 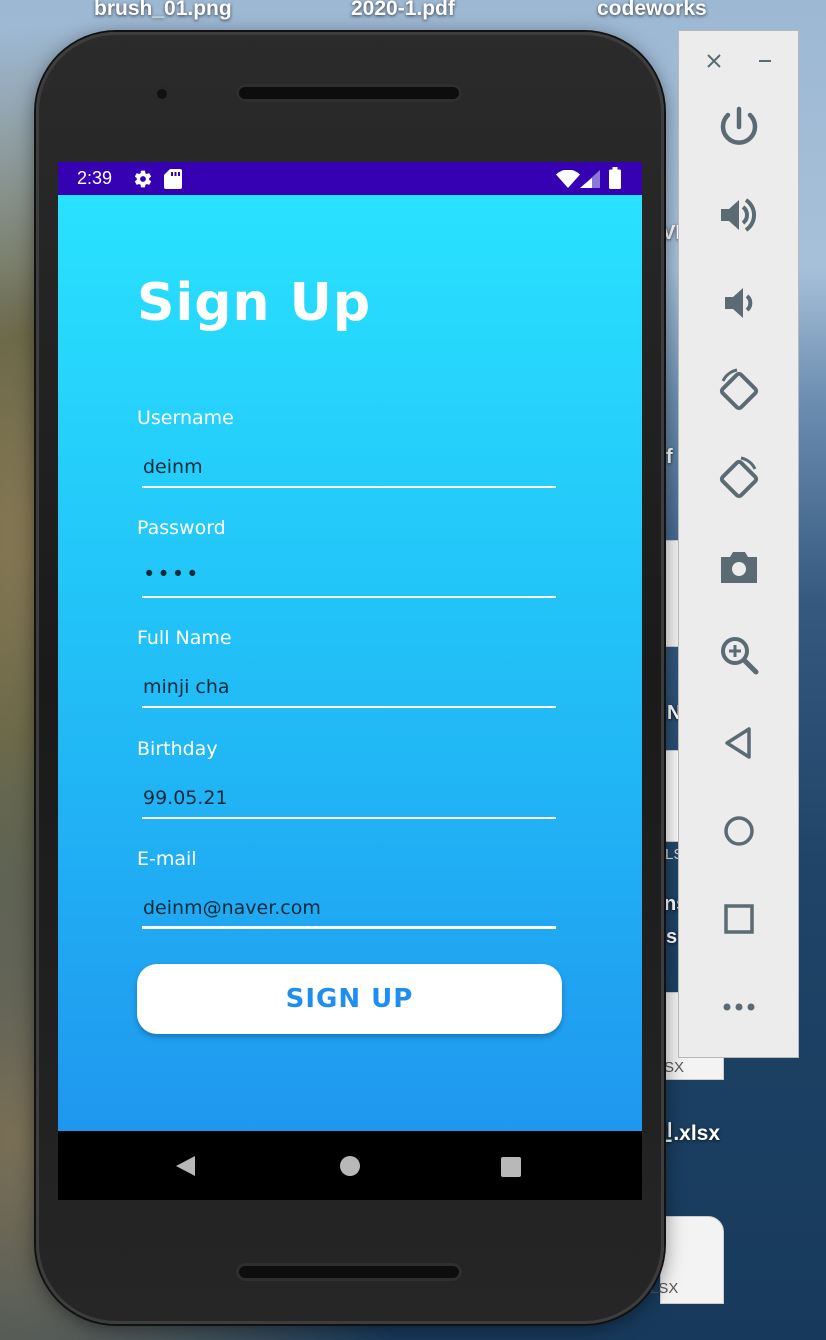 I want to click on front-camera, so click(x=162, y=94).